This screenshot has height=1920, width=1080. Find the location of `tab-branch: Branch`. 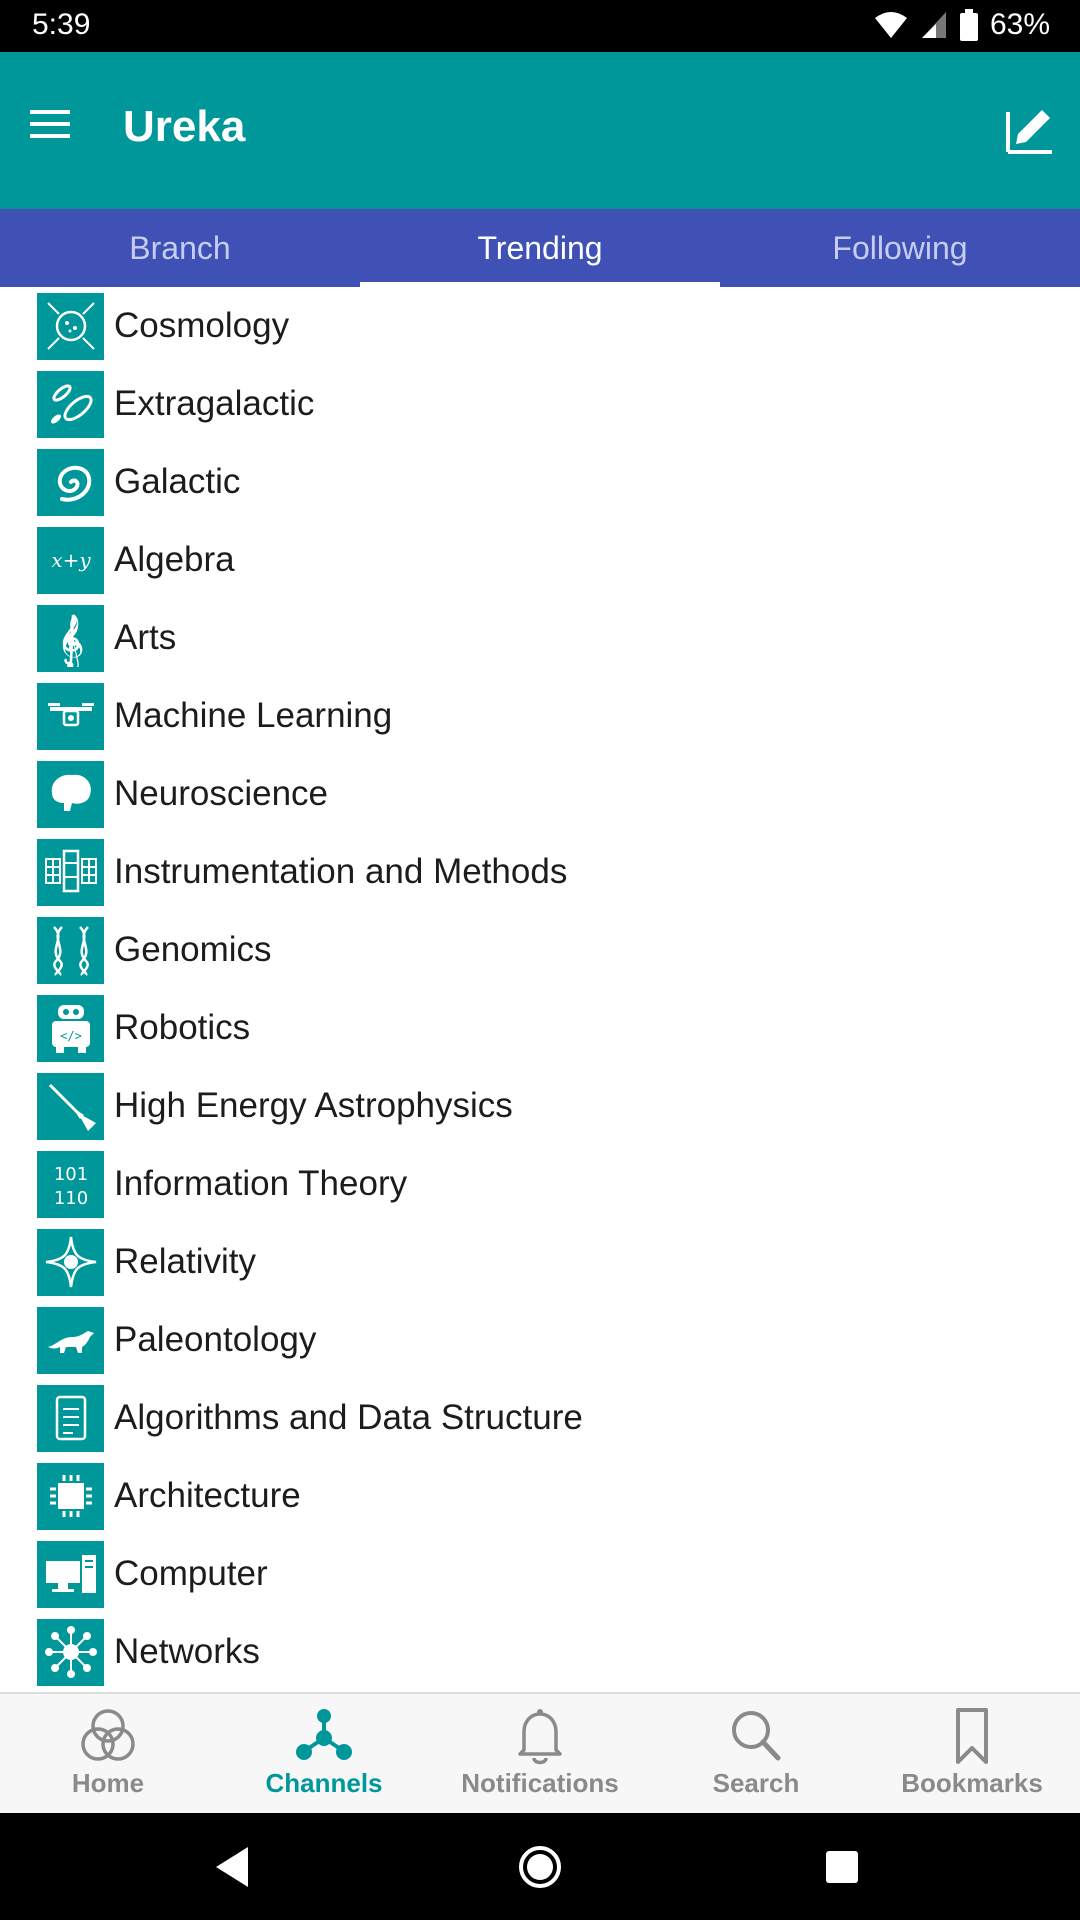

tab-branch: Branch is located at coordinates (180, 248).